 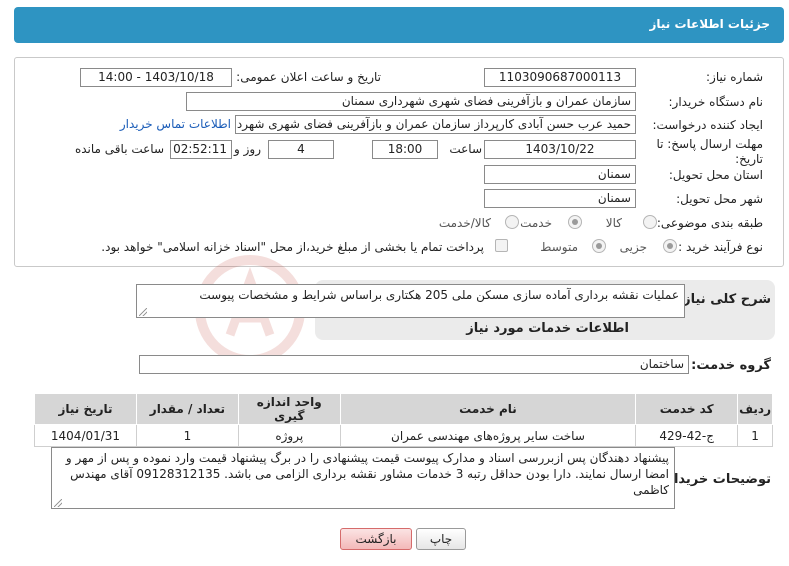 What do you see at coordinates (488, 435) in the screenshot?
I see `cell-name: ساخت سایر پروژه‌های مهندسی عمران` at bounding box center [488, 435].